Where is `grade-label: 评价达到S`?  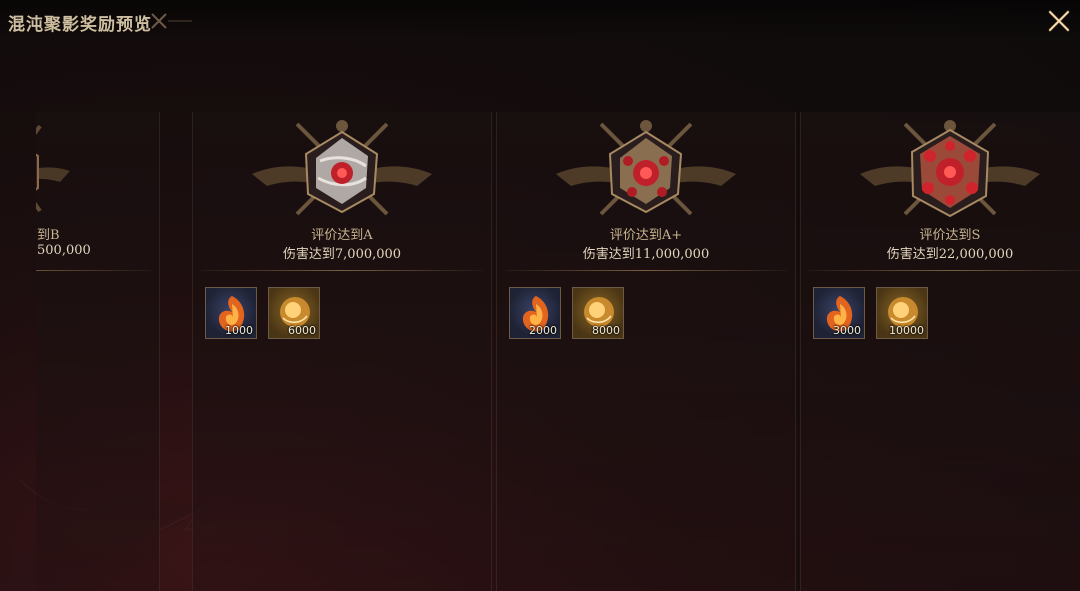 grade-label: 评价达到S is located at coordinates (950, 235).